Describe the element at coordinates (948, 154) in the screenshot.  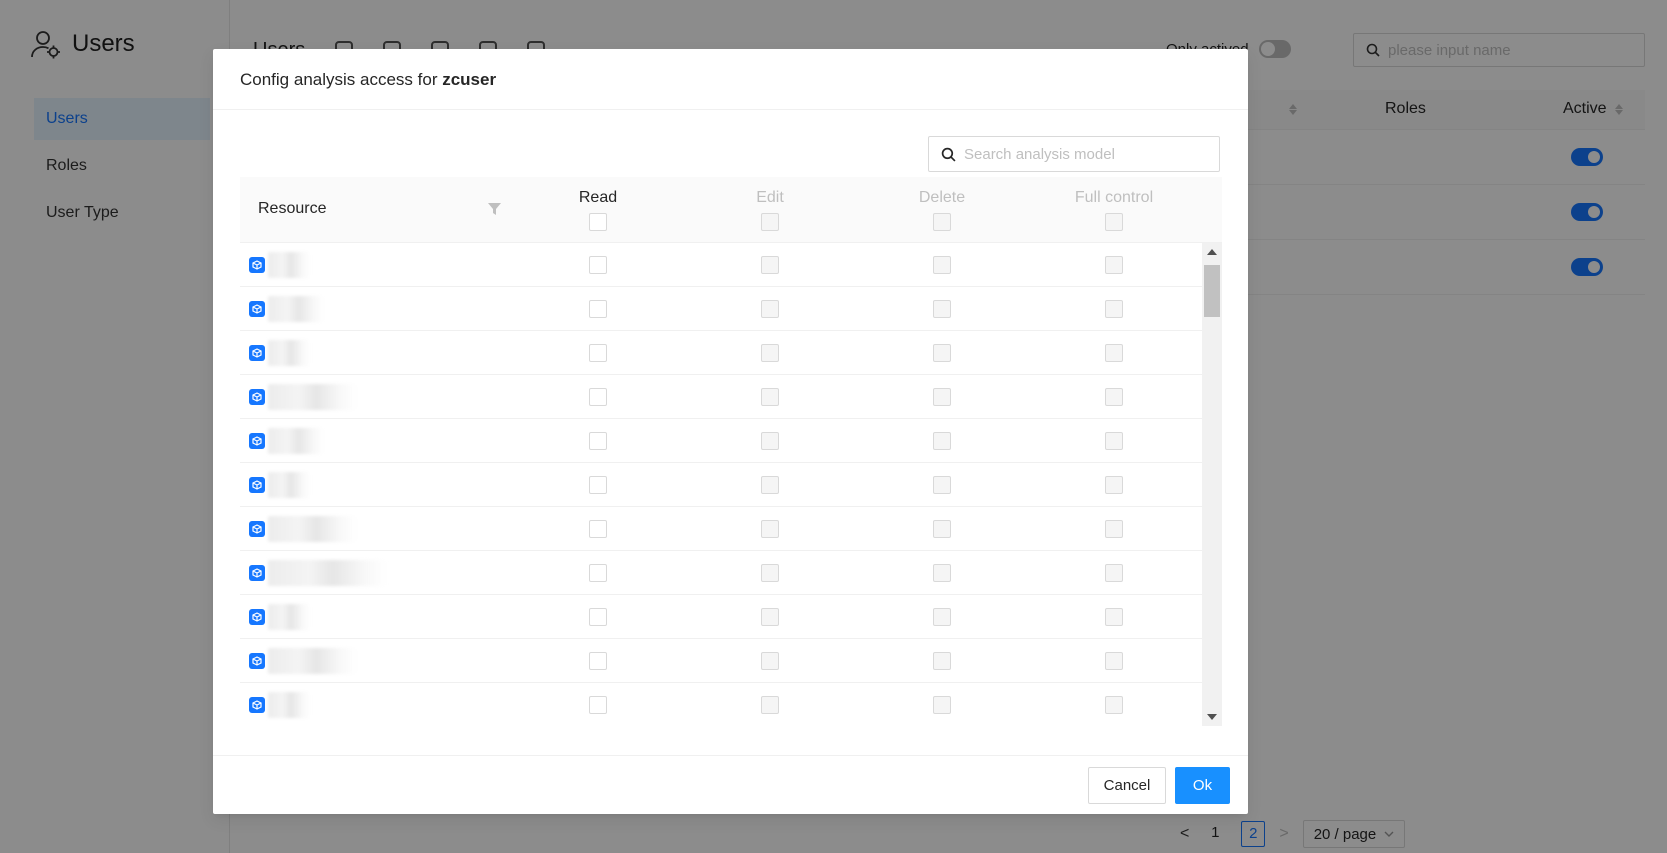
I see `search-icon` at that location.